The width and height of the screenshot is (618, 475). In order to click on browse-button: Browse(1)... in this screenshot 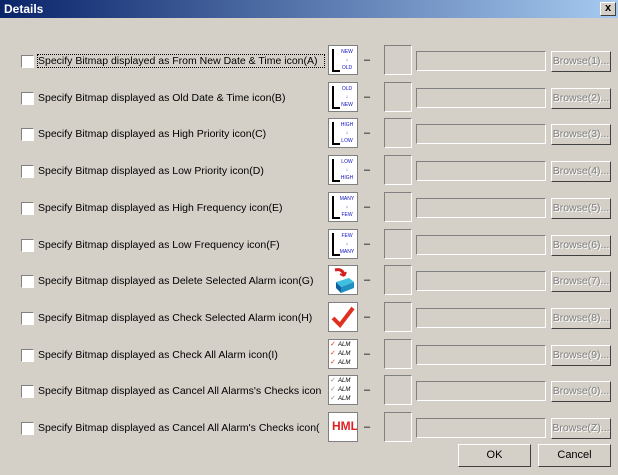, I will do `click(581, 61)`.